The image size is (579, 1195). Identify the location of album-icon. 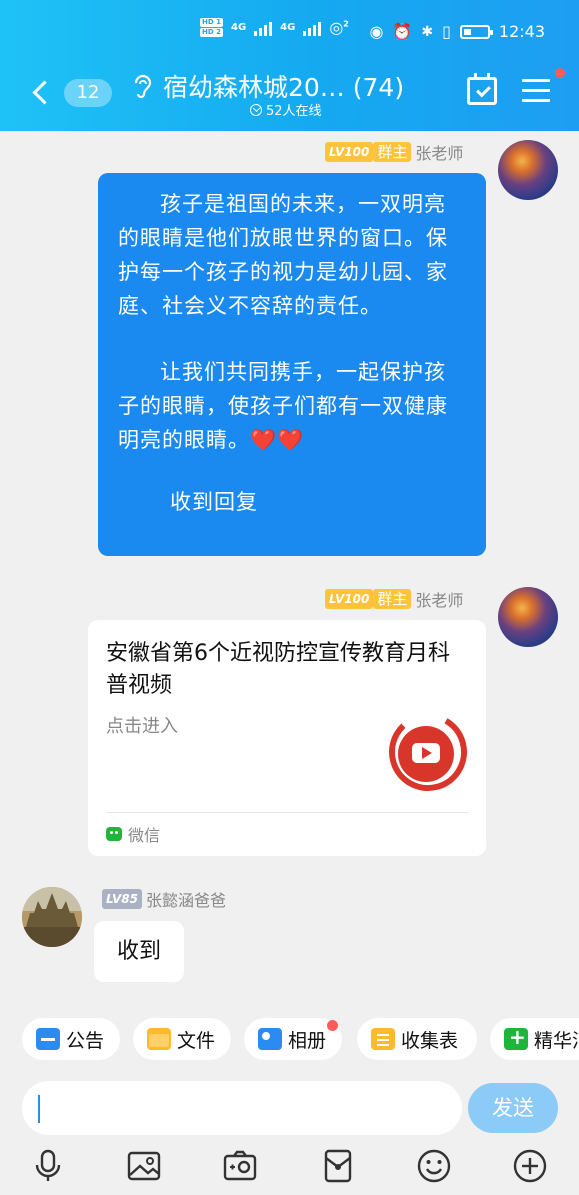
(270, 1039).